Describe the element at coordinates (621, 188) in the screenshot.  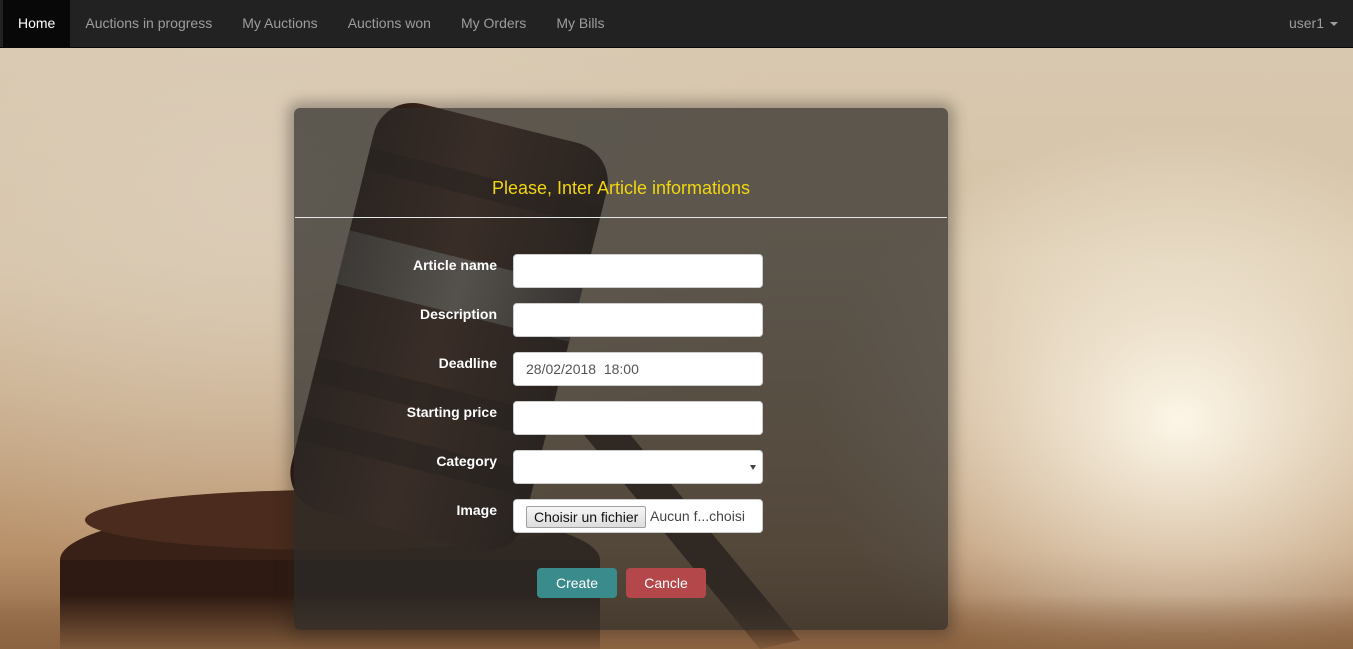
I see `form-title: Please, Inter Article informations` at that location.